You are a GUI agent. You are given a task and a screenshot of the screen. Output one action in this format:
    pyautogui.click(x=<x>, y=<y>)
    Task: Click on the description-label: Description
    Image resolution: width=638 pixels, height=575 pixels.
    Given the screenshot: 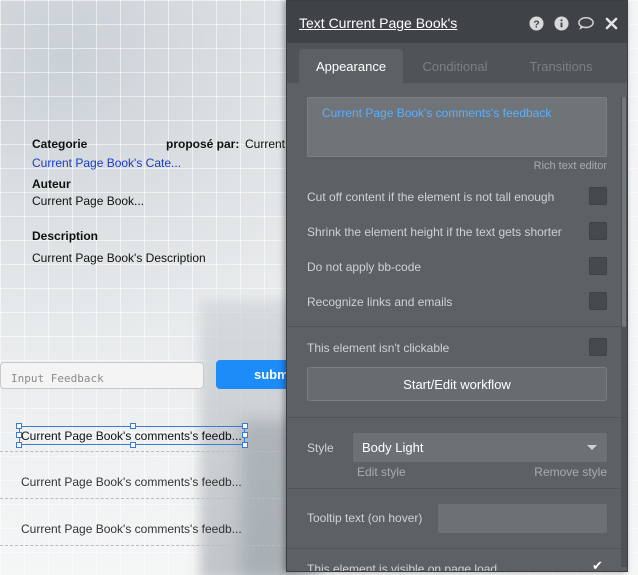 What is the action you would take?
    pyautogui.click(x=65, y=236)
    